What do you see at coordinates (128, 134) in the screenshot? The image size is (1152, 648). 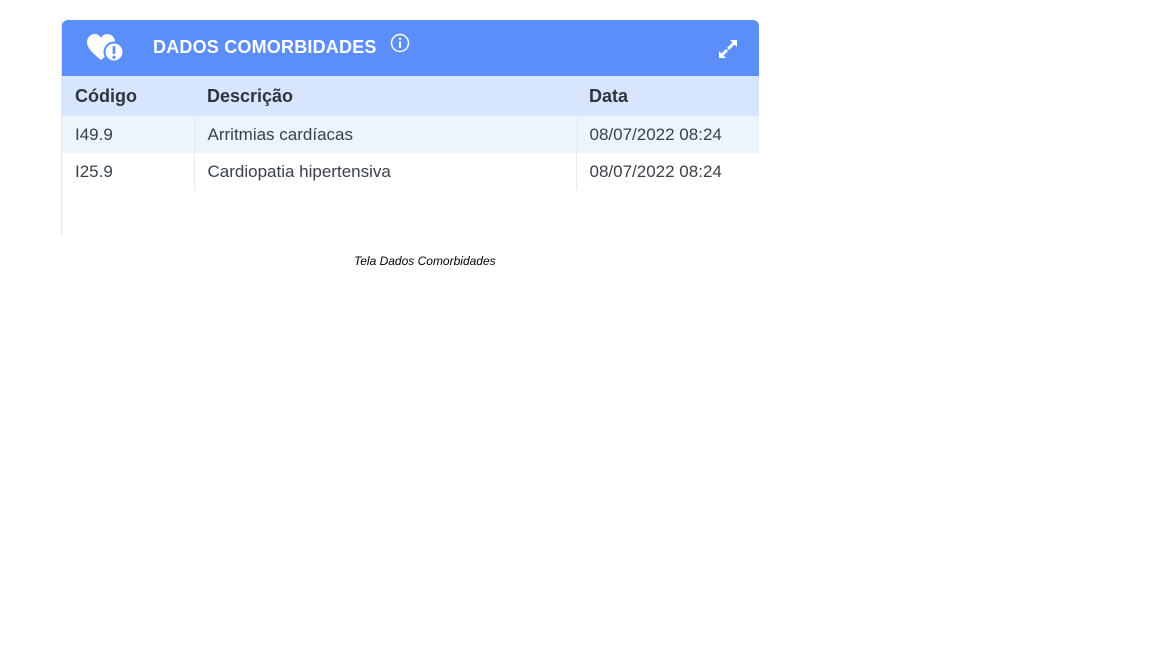 I see `cell-codigo: I49.9` at bounding box center [128, 134].